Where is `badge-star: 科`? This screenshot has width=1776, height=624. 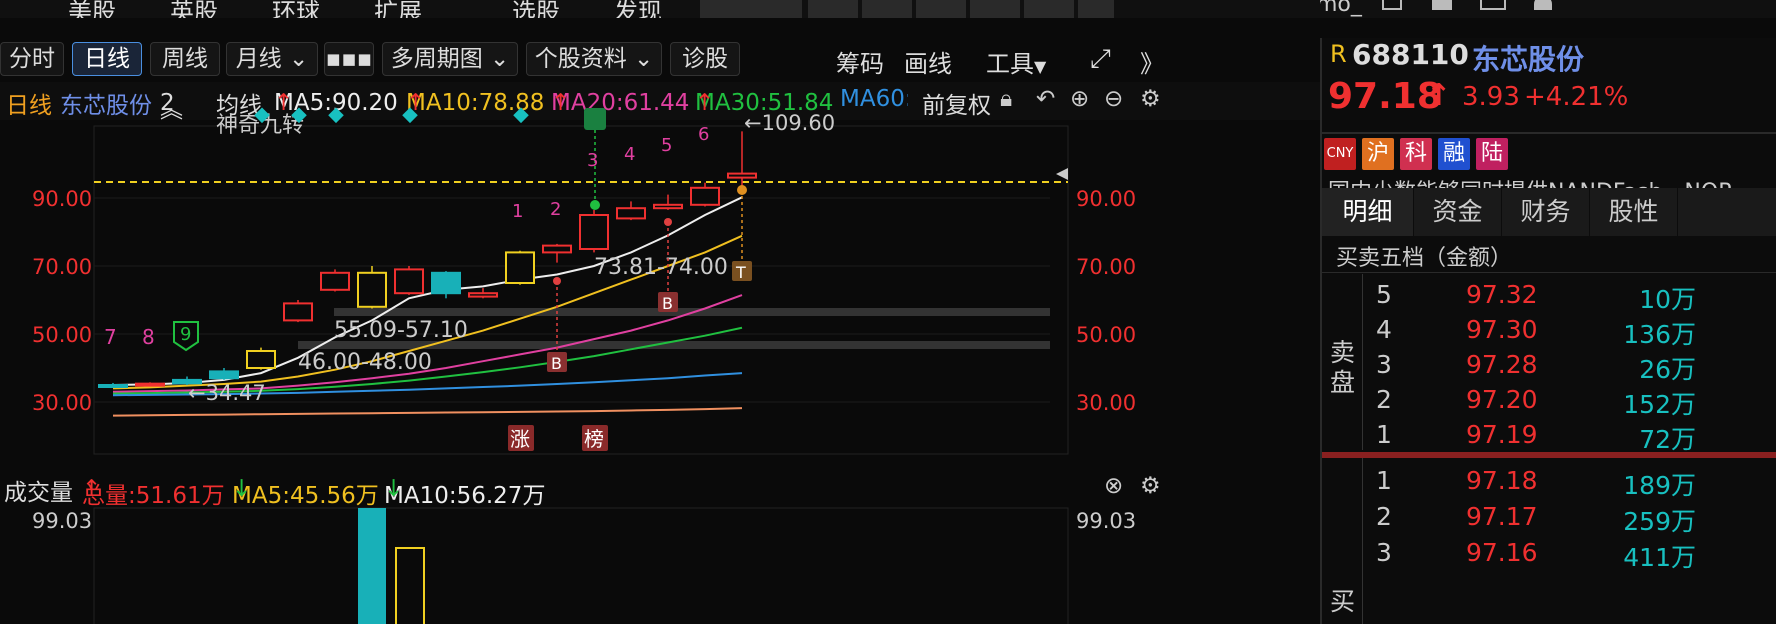 badge-star: 科 is located at coordinates (1416, 154).